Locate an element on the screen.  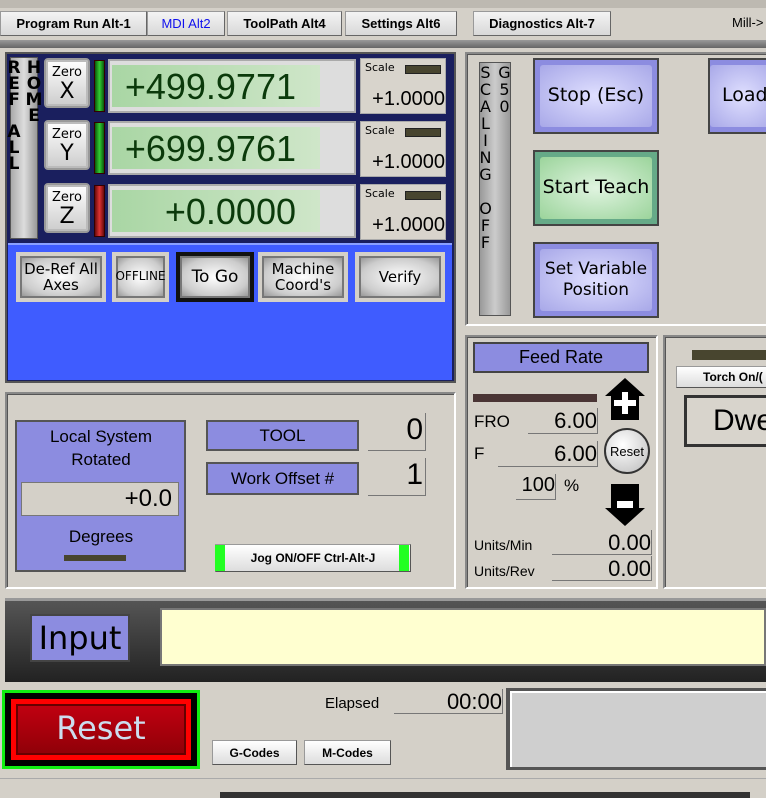
set-variable-label: Set Variable Position is located at coordinates (596, 280).